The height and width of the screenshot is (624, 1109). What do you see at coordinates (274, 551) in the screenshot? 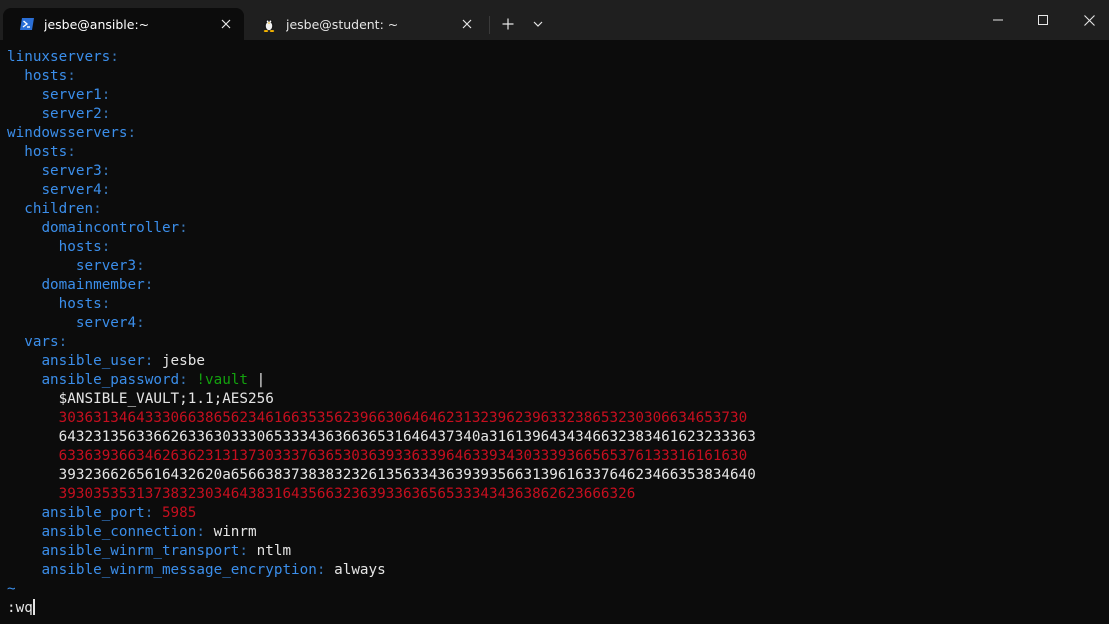
I see `buffer-token: ntlm` at bounding box center [274, 551].